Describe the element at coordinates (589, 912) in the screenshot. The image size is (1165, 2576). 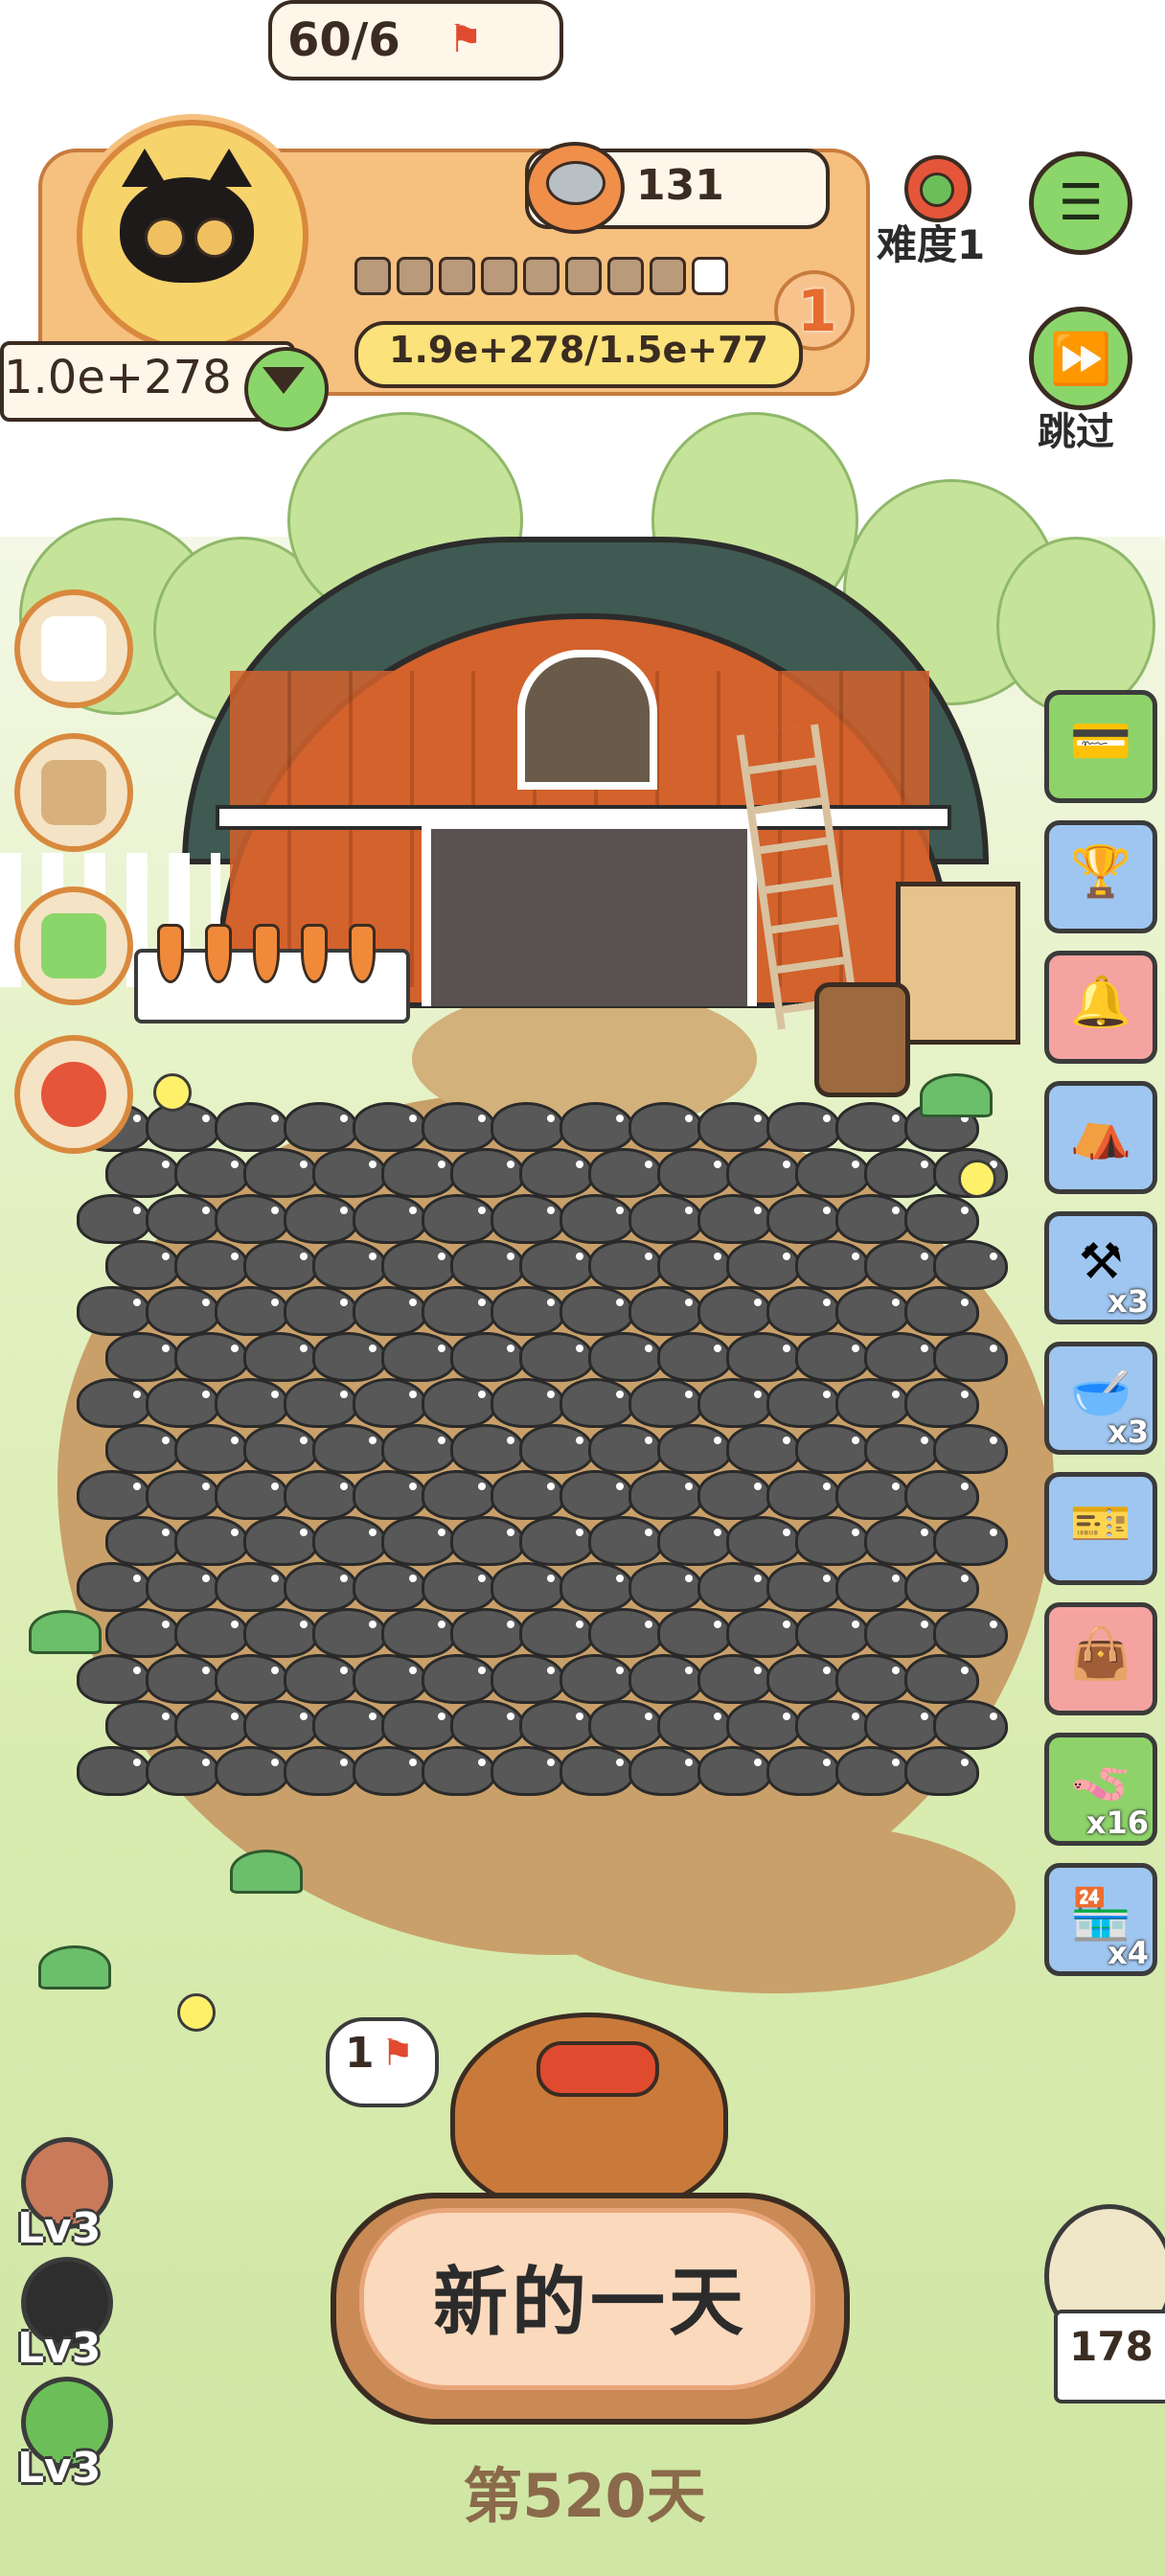
I see `barn-door` at that location.